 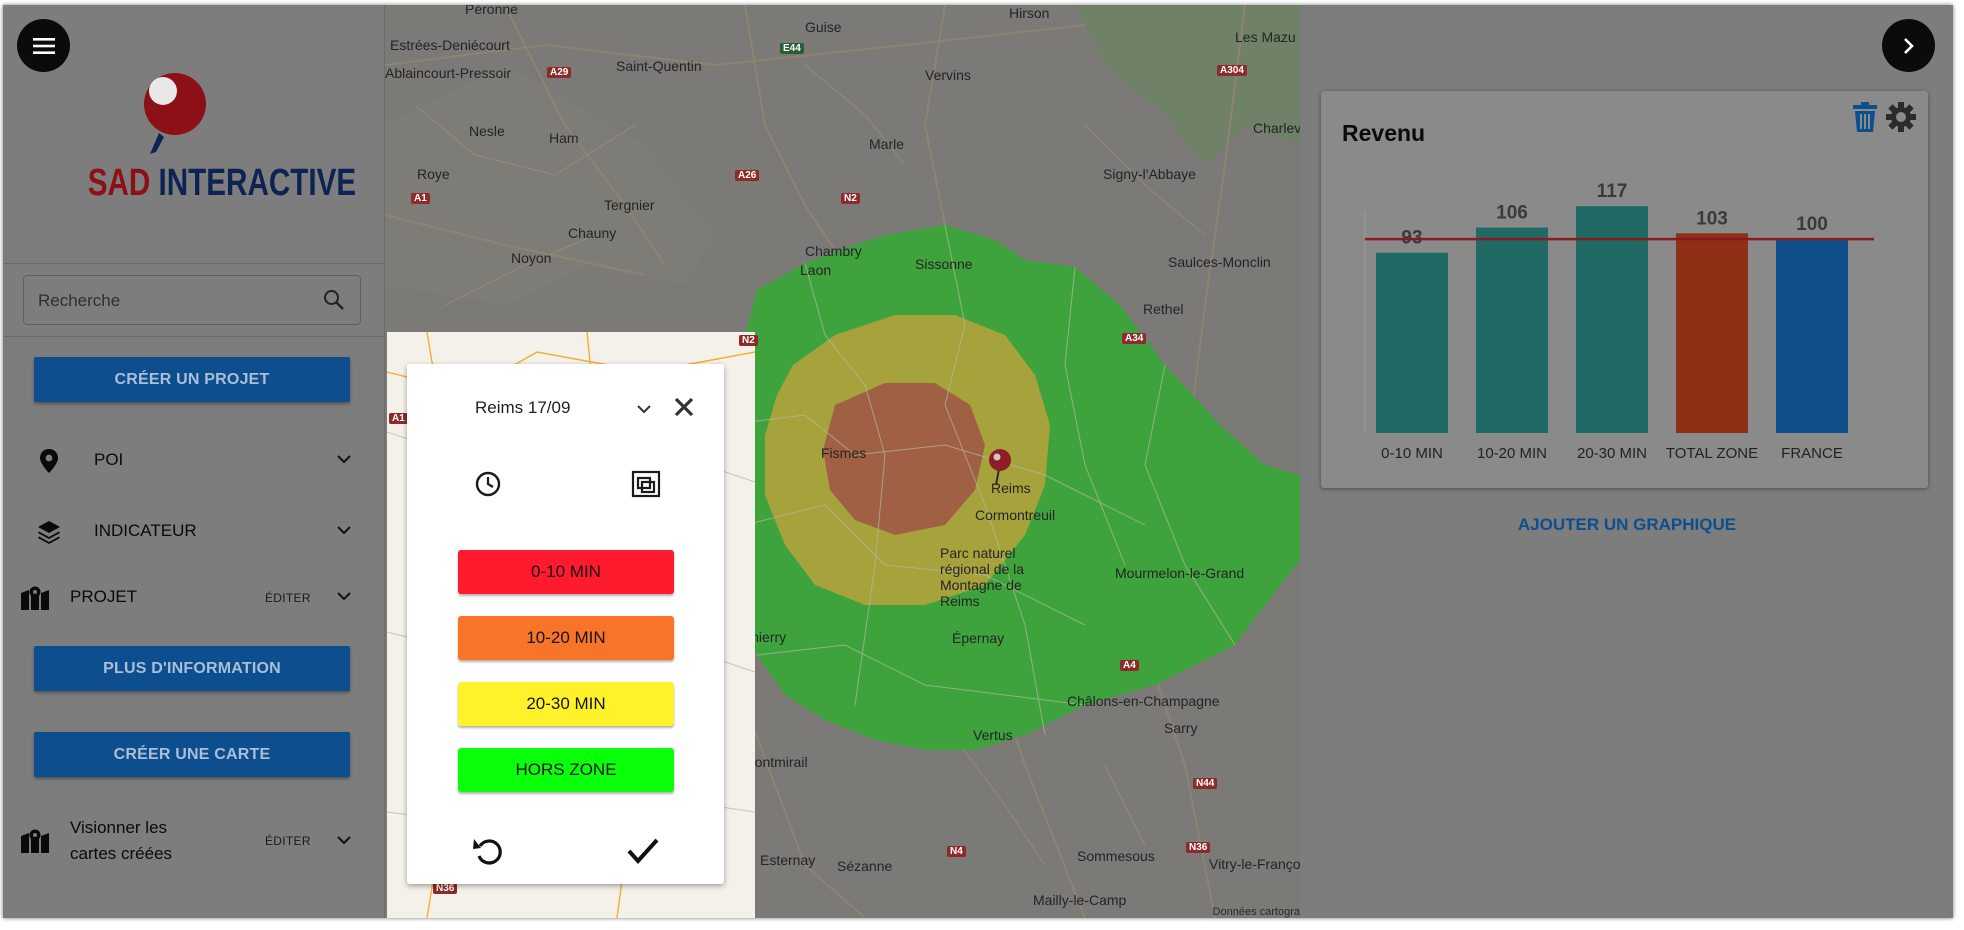 What do you see at coordinates (334, 300) in the screenshot?
I see `search-icon` at bounding box center [334, 300].